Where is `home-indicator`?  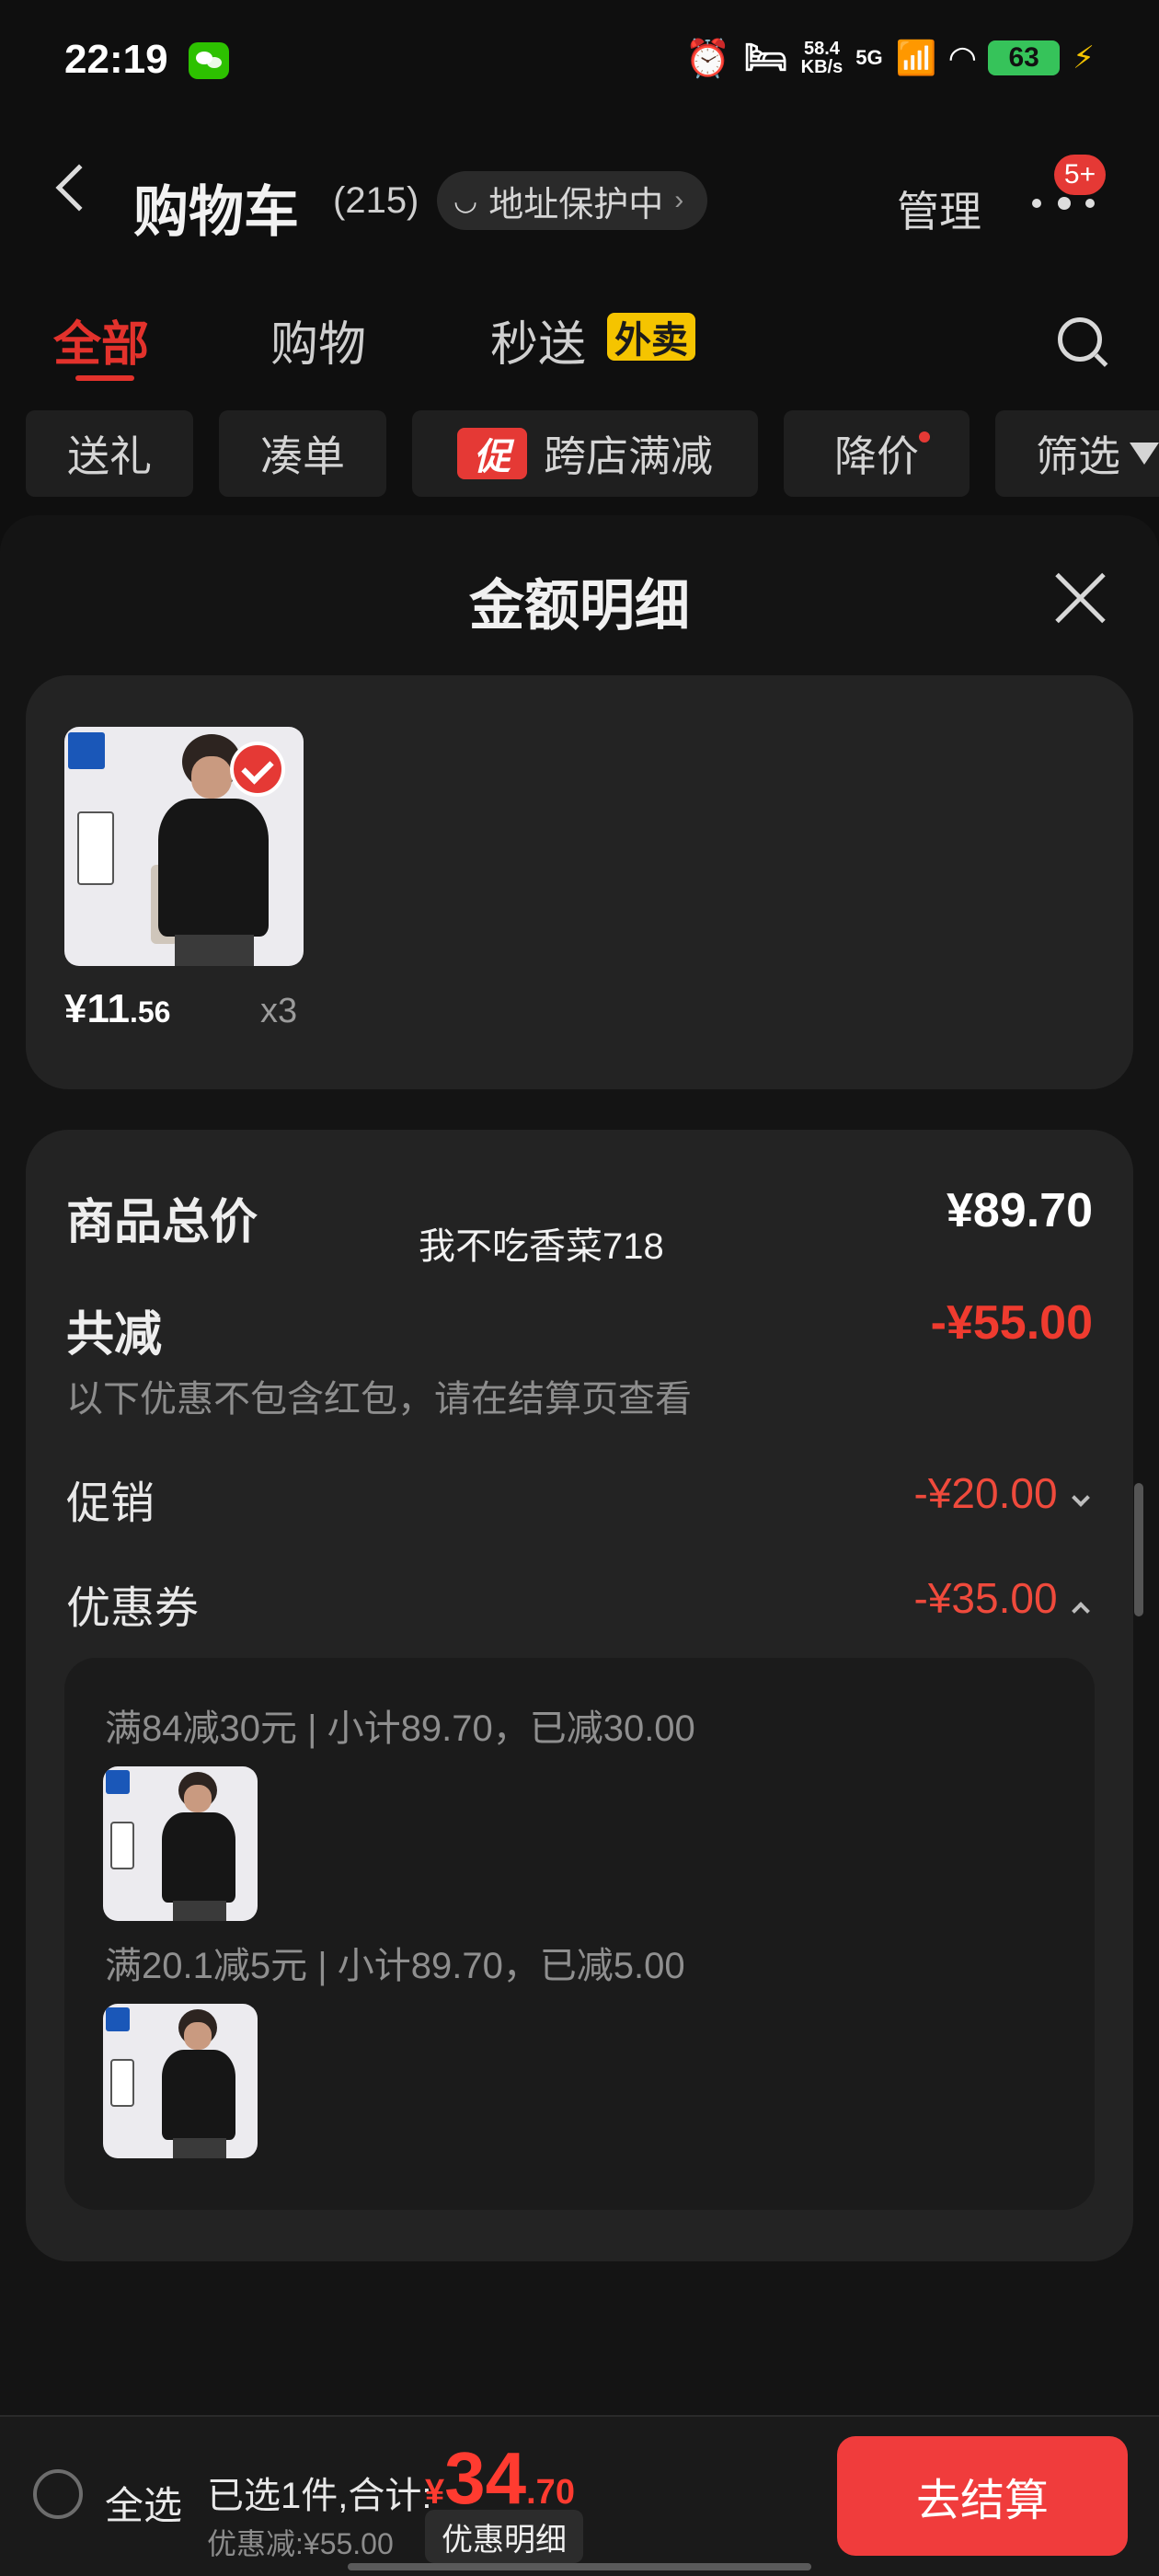 home-indicator is located at coordinates (579, 2566).